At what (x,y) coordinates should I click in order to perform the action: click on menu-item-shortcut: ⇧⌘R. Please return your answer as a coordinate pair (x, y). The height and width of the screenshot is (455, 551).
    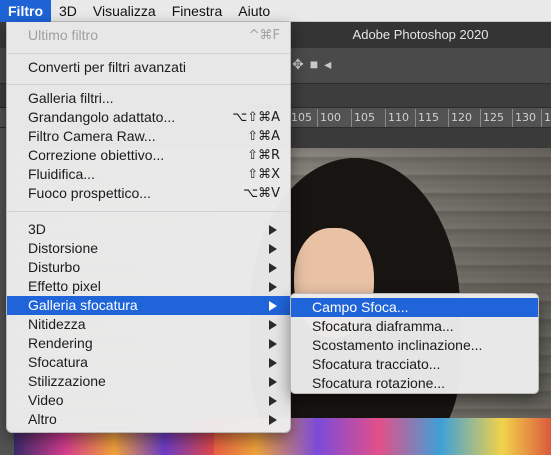
    Looking at the image, I should click on (263, 155).